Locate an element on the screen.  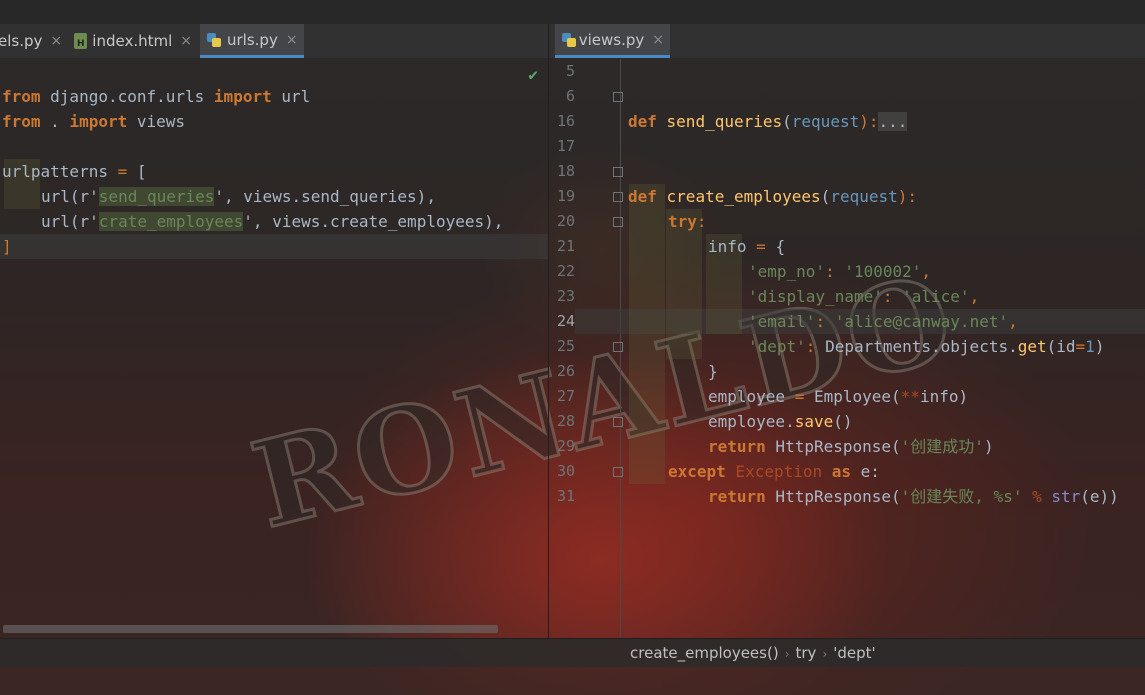
code-line: return HttpResponse('创建成功') is located at coordinates (851, 446).